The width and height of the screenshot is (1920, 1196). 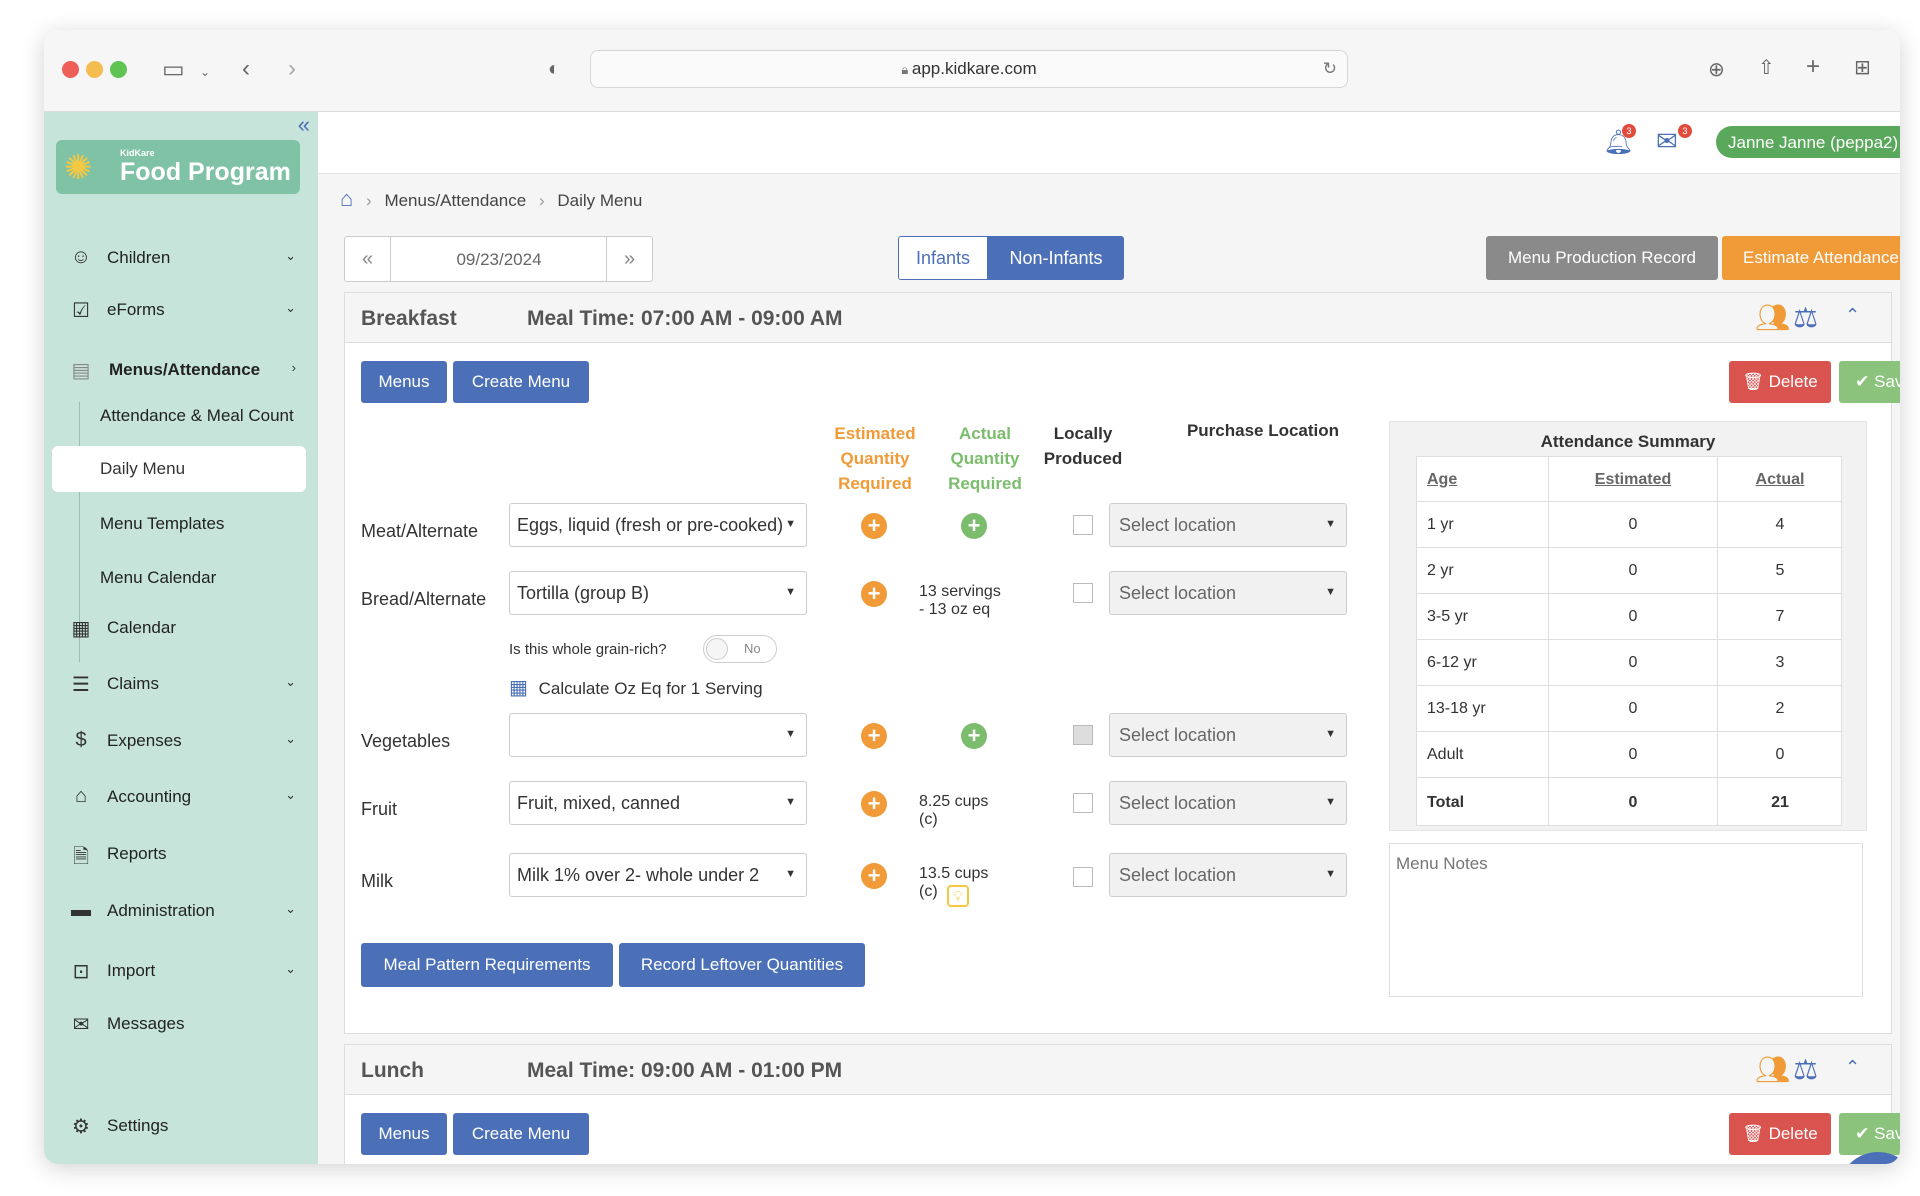 I want to click on user-menu-button: Janne Janne (peppa2)⌄, so click(x=1808, y=142).